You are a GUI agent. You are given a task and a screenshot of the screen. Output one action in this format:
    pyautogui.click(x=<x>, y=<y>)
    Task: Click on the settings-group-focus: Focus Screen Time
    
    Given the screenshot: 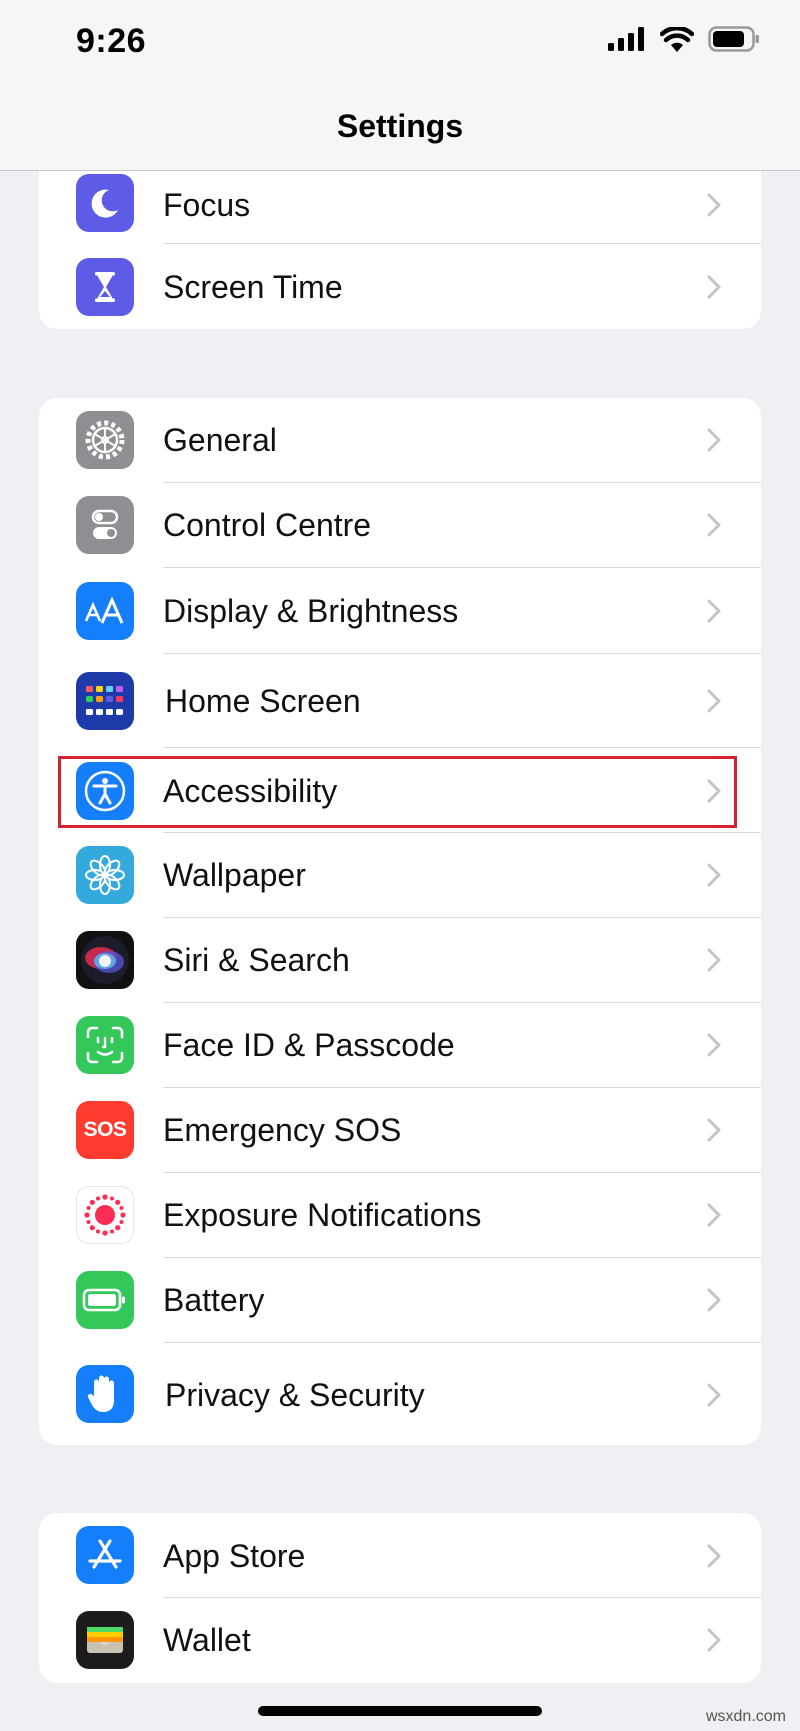 What is the action you would take?
    pyautogui.click(x=400, y=250)
    